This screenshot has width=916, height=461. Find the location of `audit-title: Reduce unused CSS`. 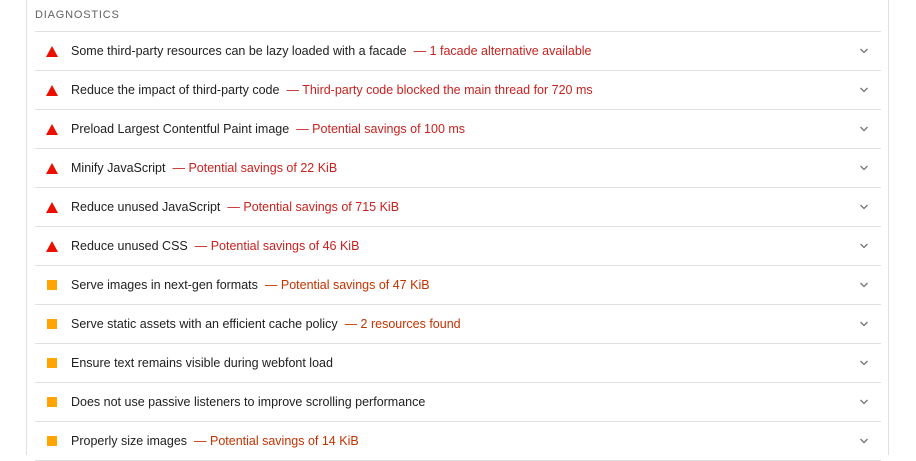

audit-title: Reduce unused CSS is located at coordinates (129, 246).